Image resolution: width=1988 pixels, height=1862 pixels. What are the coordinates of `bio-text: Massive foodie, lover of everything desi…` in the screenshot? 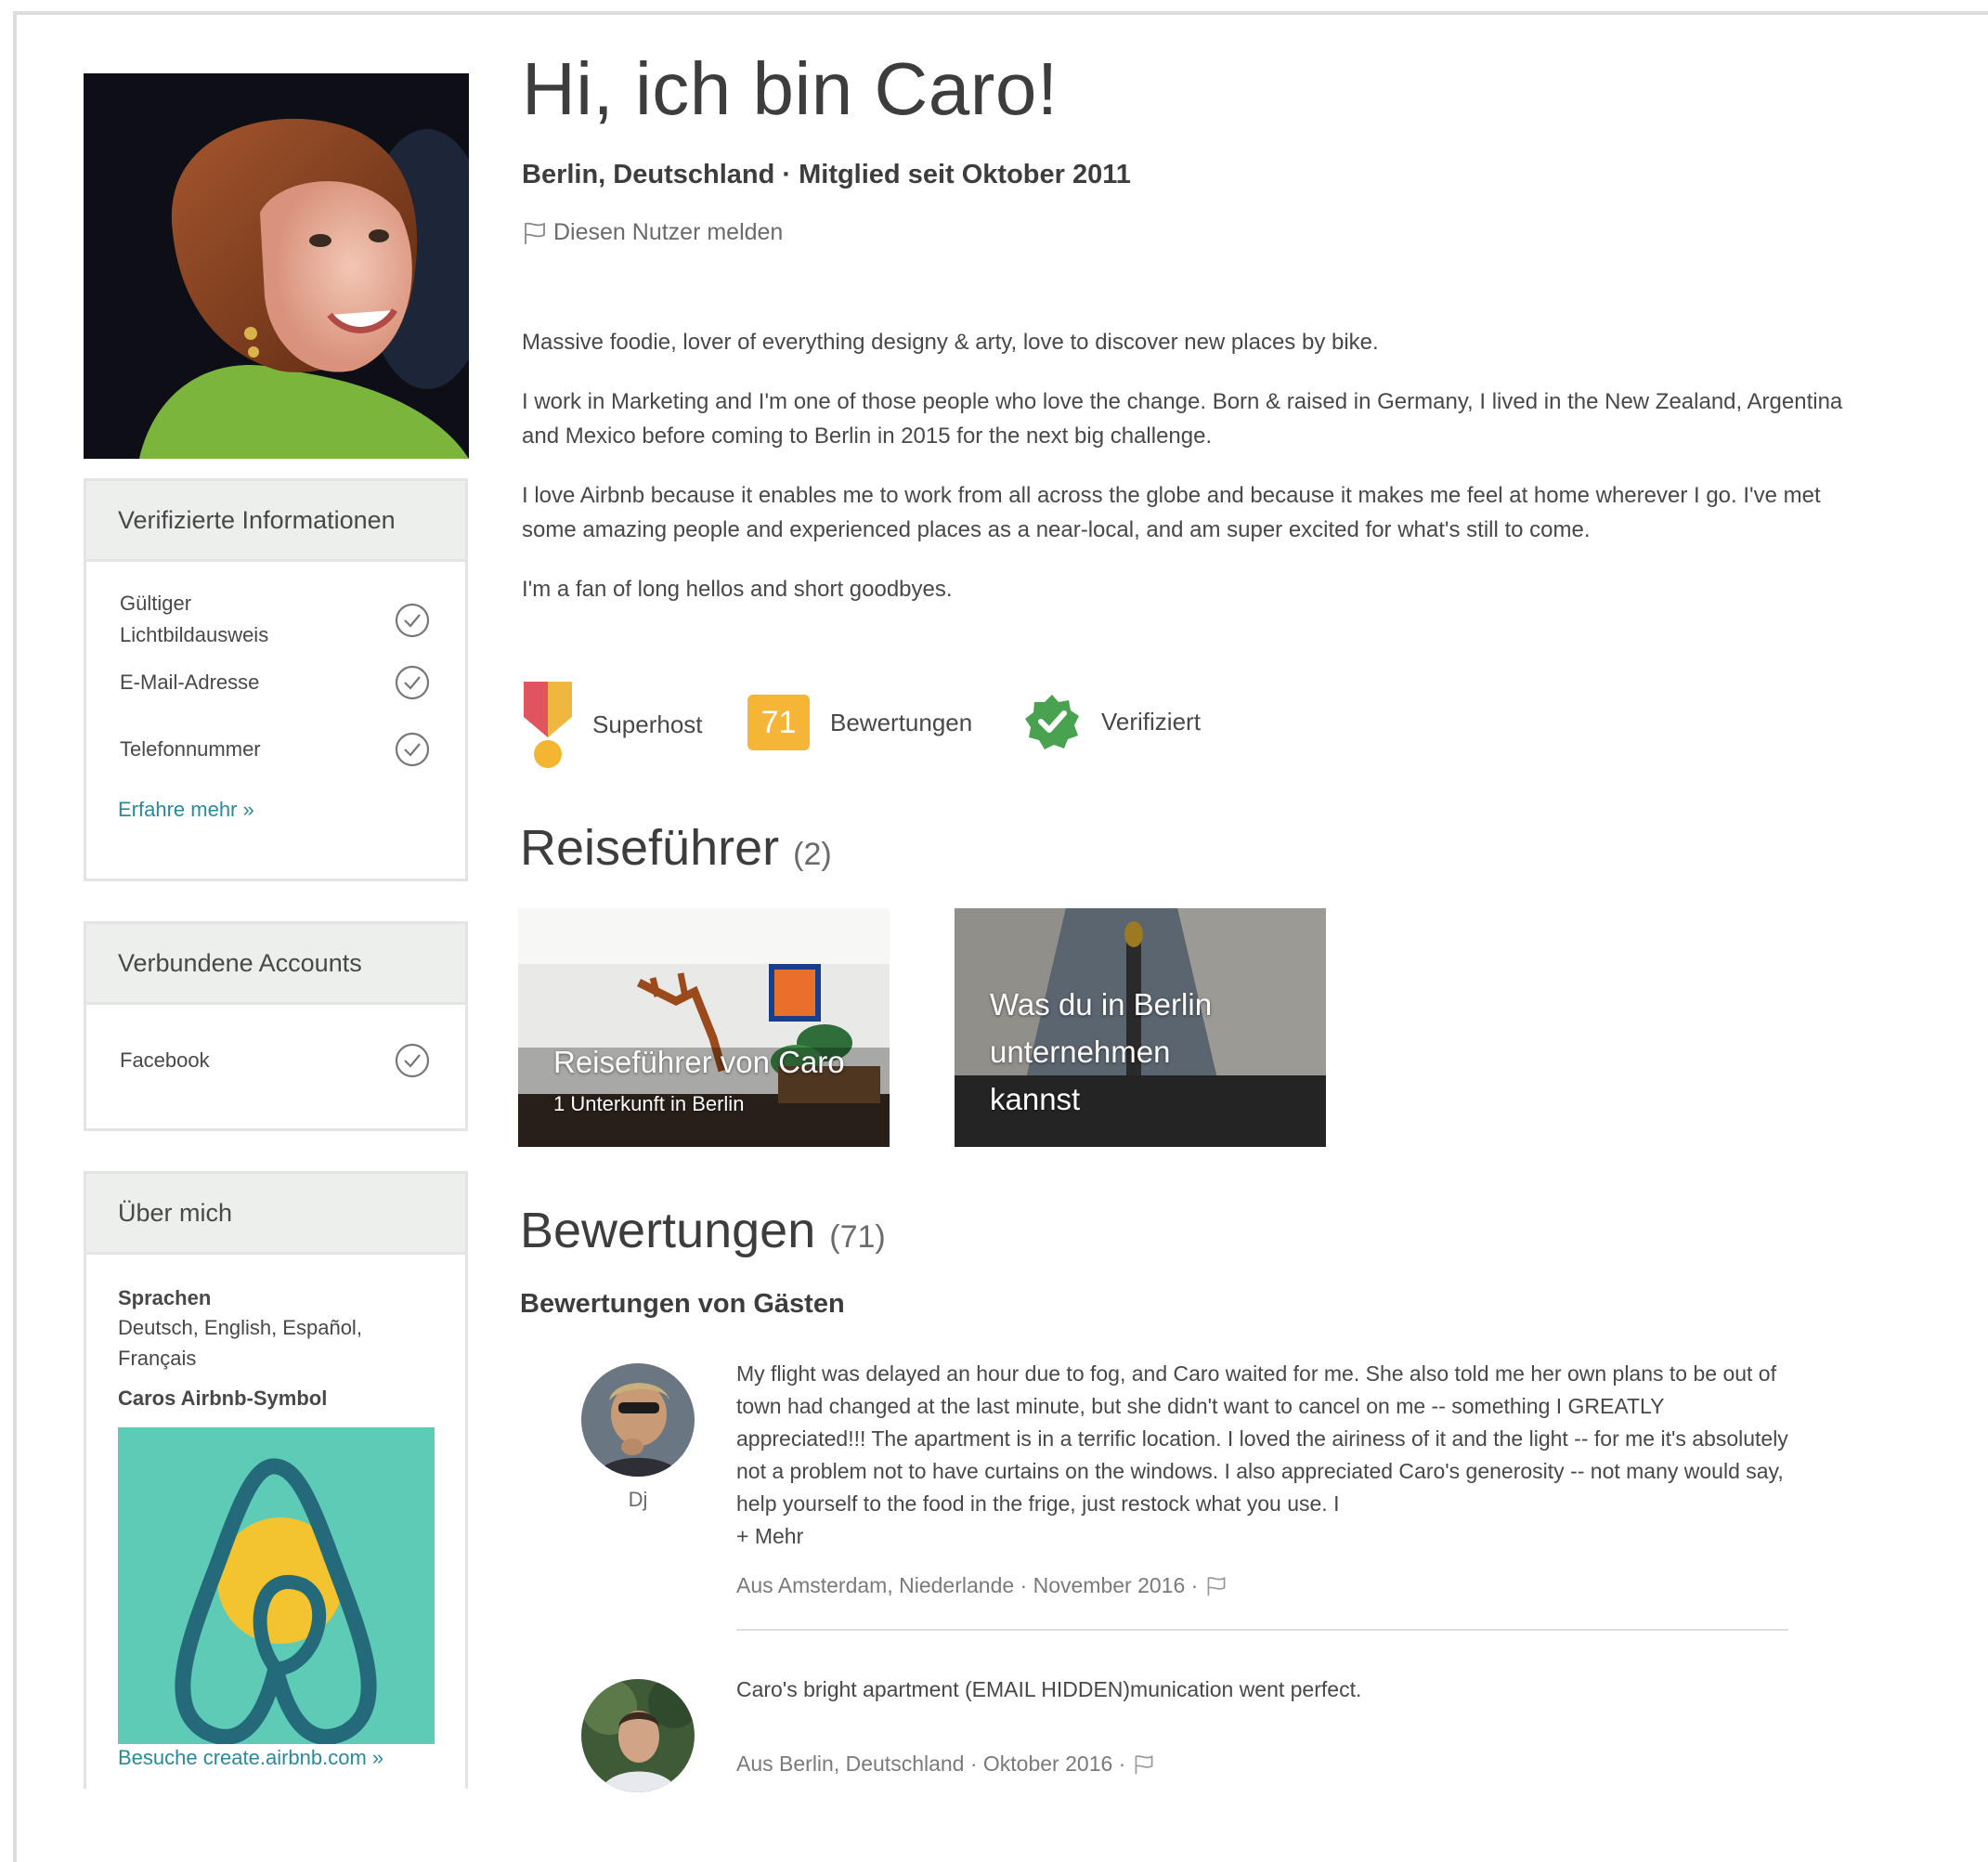 It's located at (1190, 479).